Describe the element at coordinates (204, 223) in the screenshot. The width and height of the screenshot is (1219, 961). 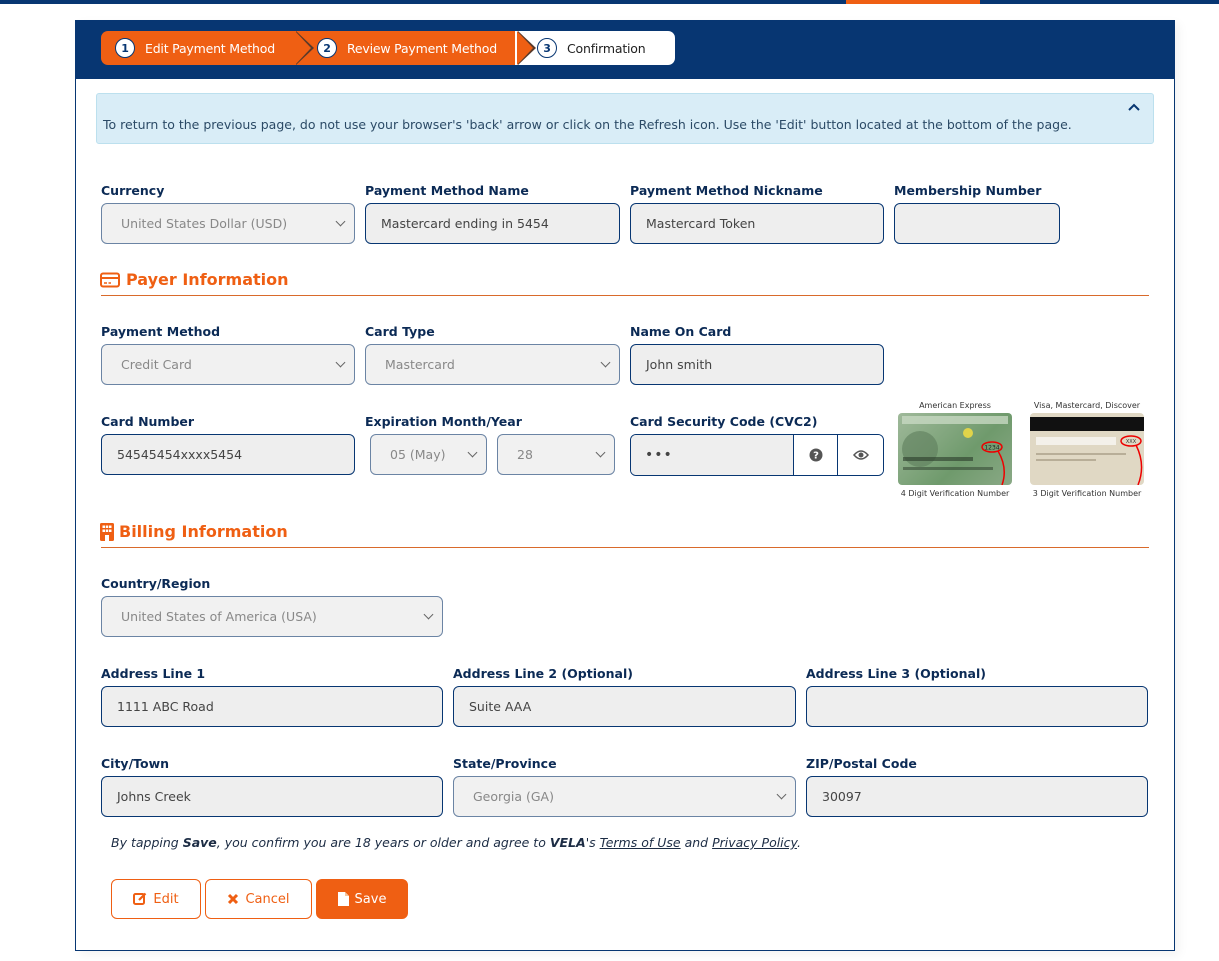
I see `currency-value: United States Dollar (USD)` at that location.